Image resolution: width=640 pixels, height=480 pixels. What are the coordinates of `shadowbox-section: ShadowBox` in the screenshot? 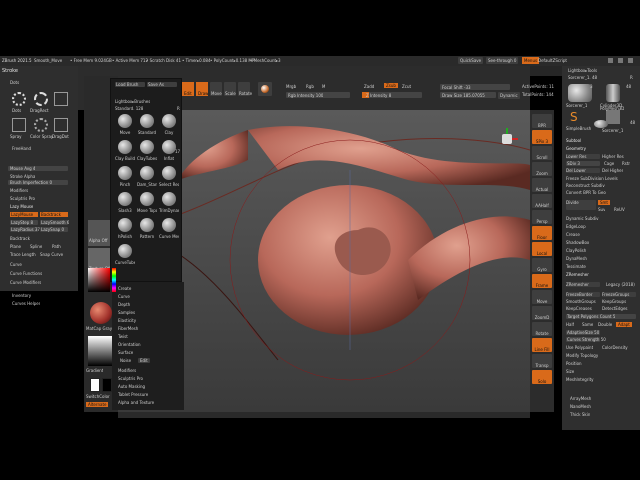 It's located at (577, 242).